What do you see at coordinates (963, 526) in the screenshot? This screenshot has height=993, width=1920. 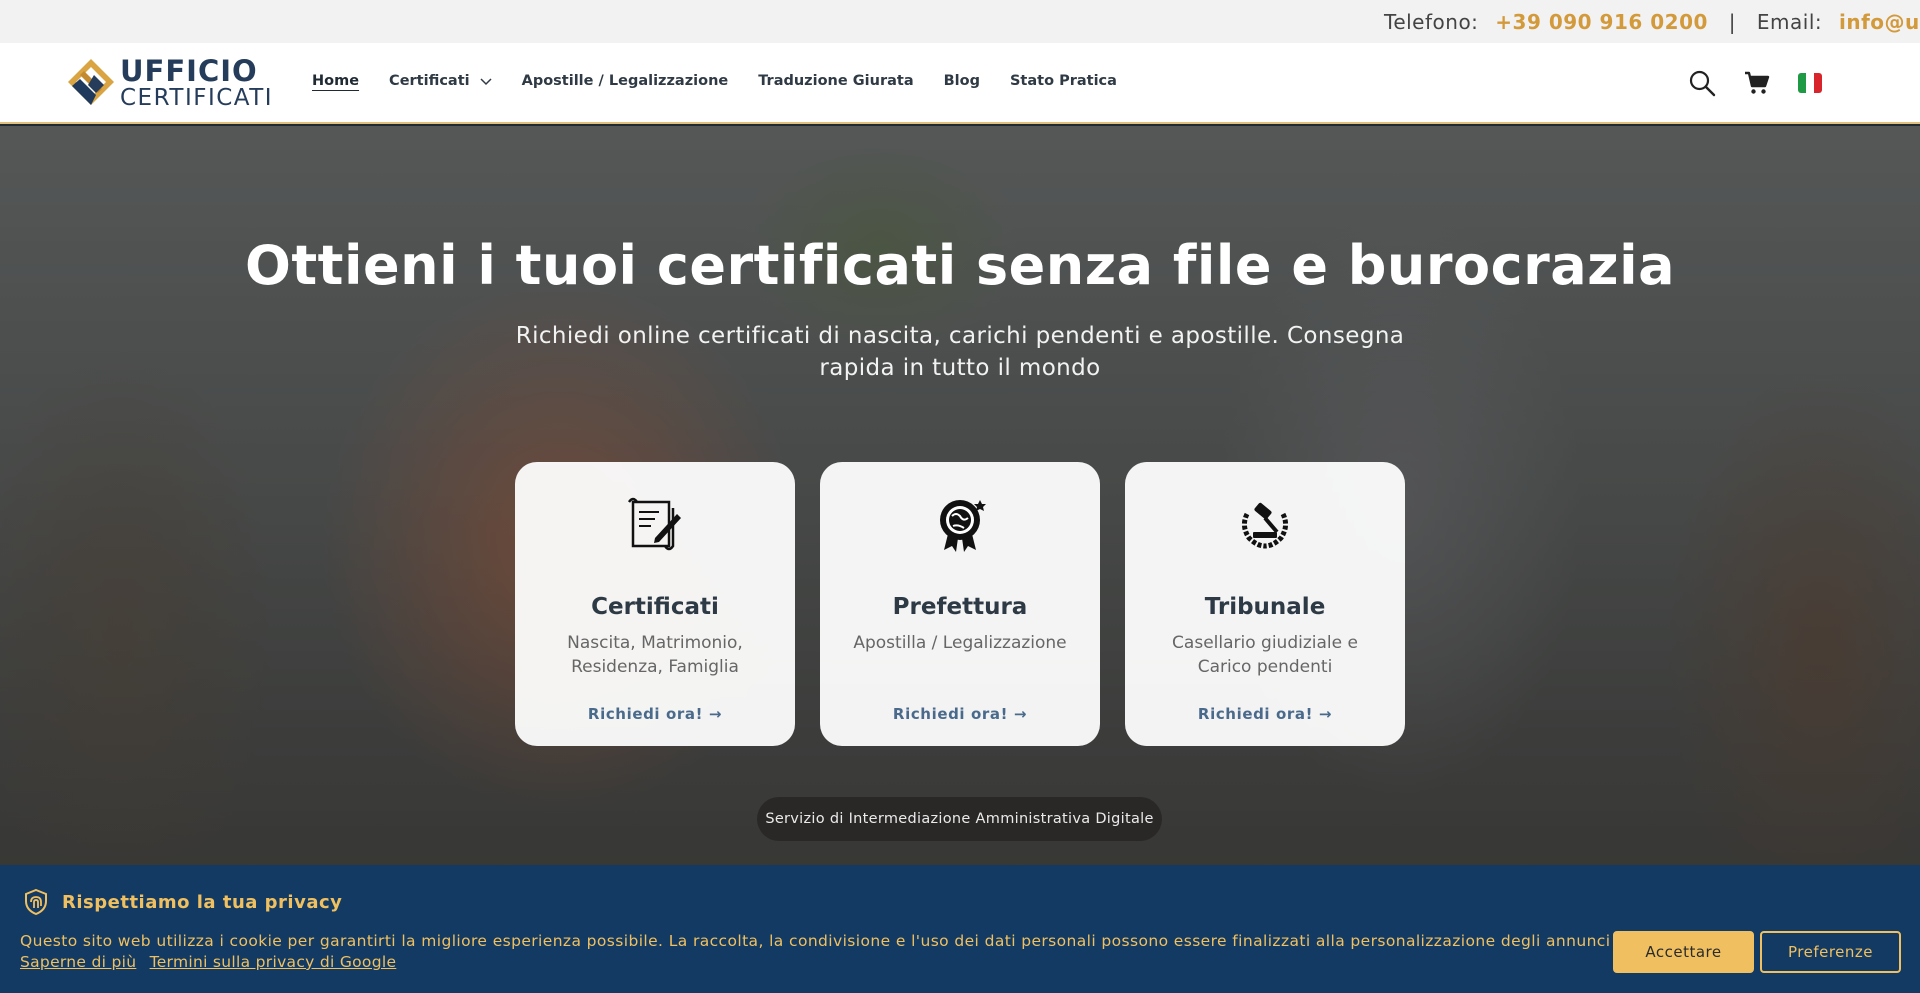 I see `globe-award-icon` at bounding box center [963, 526].